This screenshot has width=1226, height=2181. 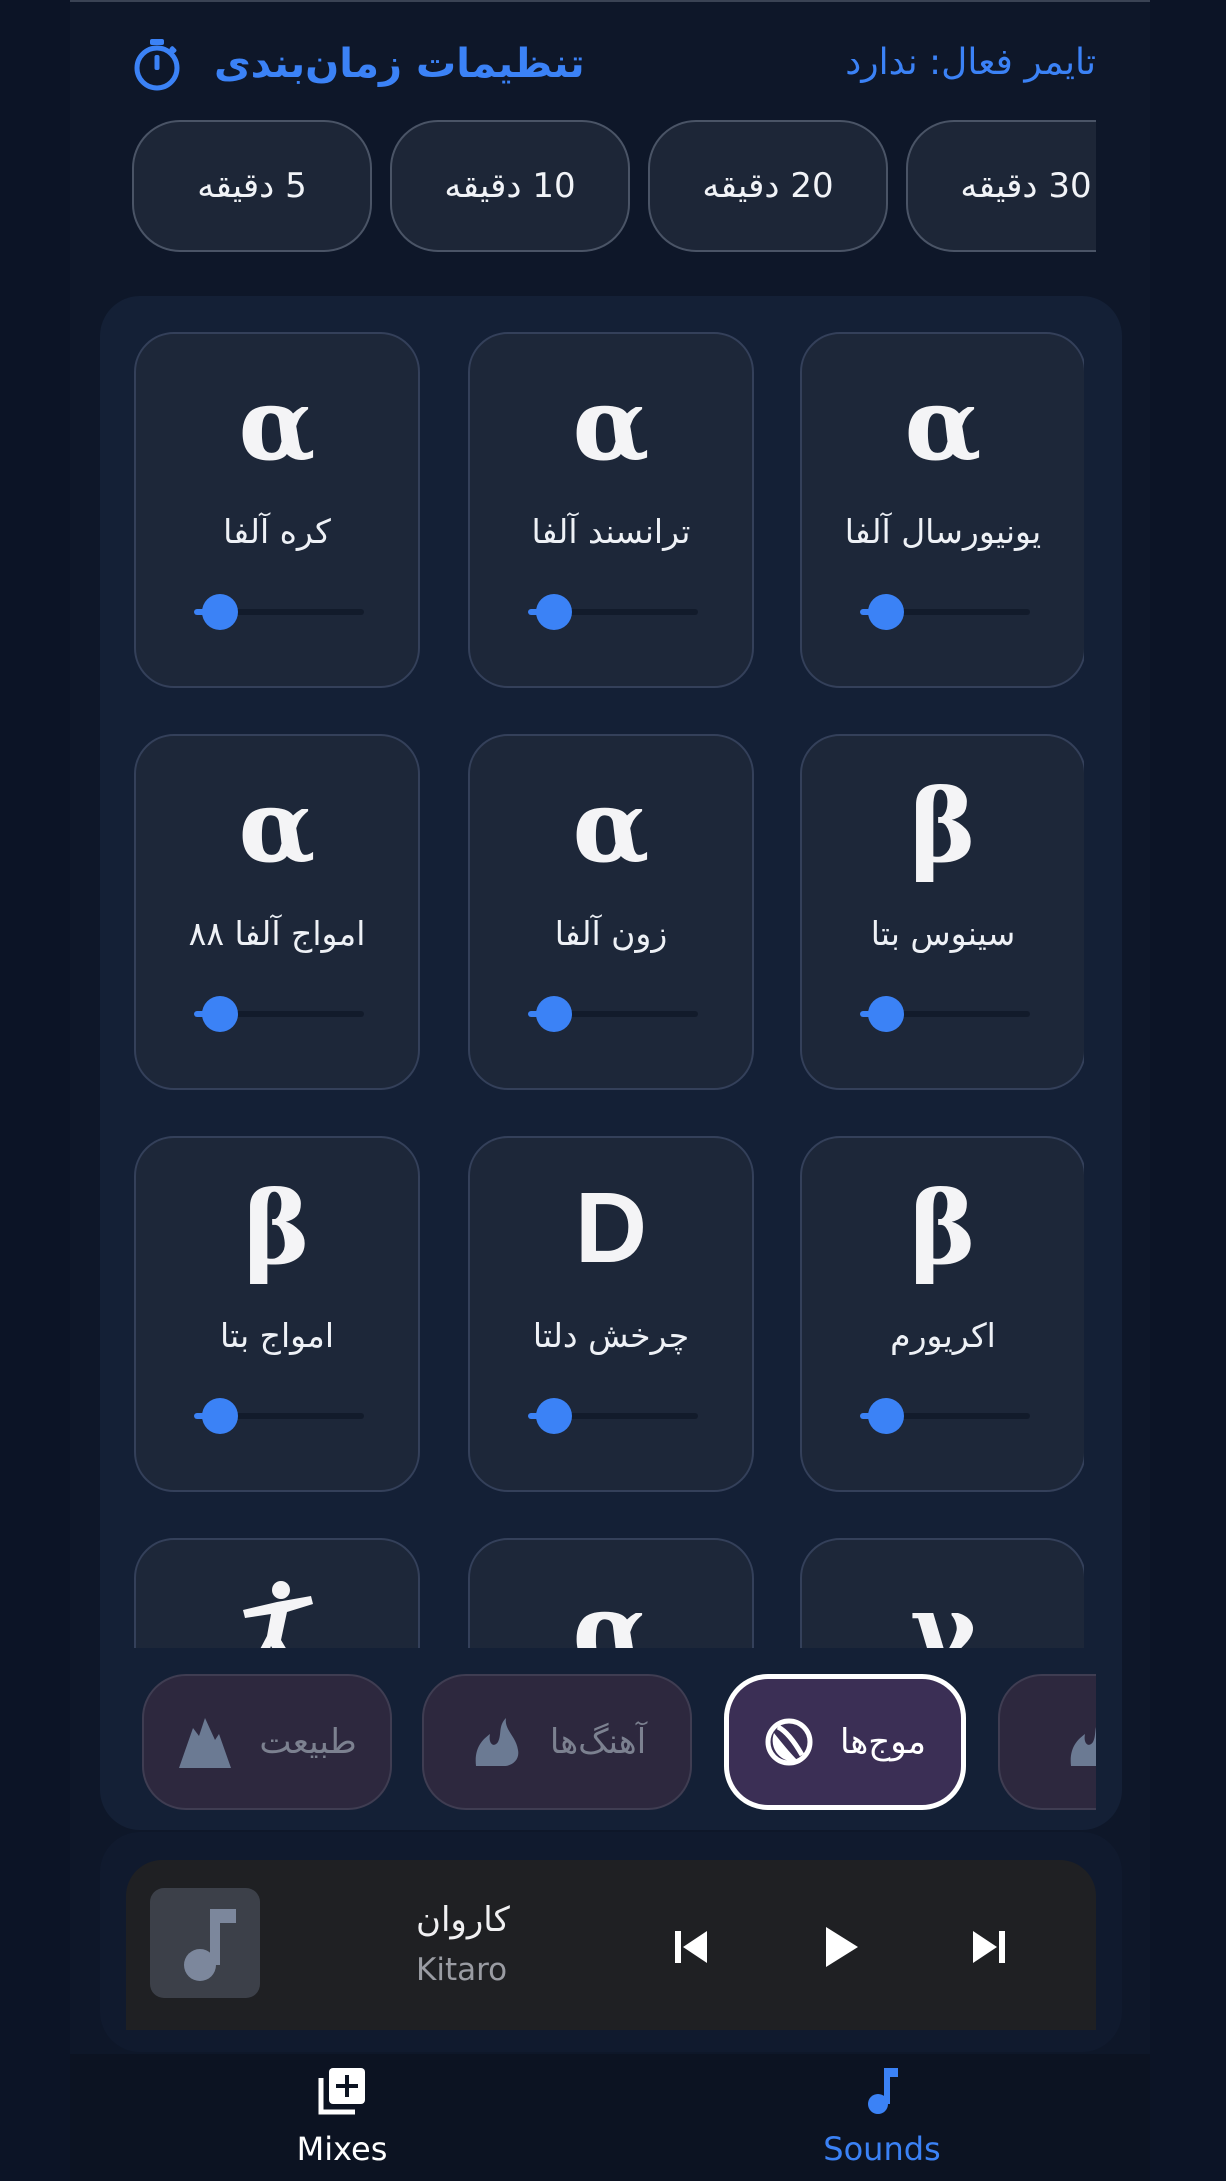 I want to click on sound-name: چرخش دلتا, so click(x=611, y=1335).